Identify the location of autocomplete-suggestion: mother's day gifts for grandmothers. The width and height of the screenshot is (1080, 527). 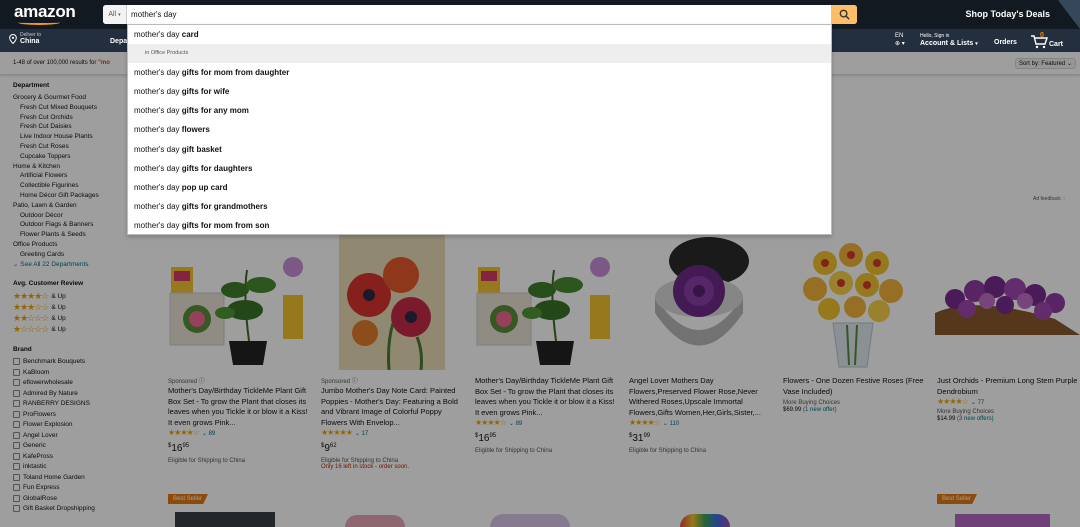
(479, 206).